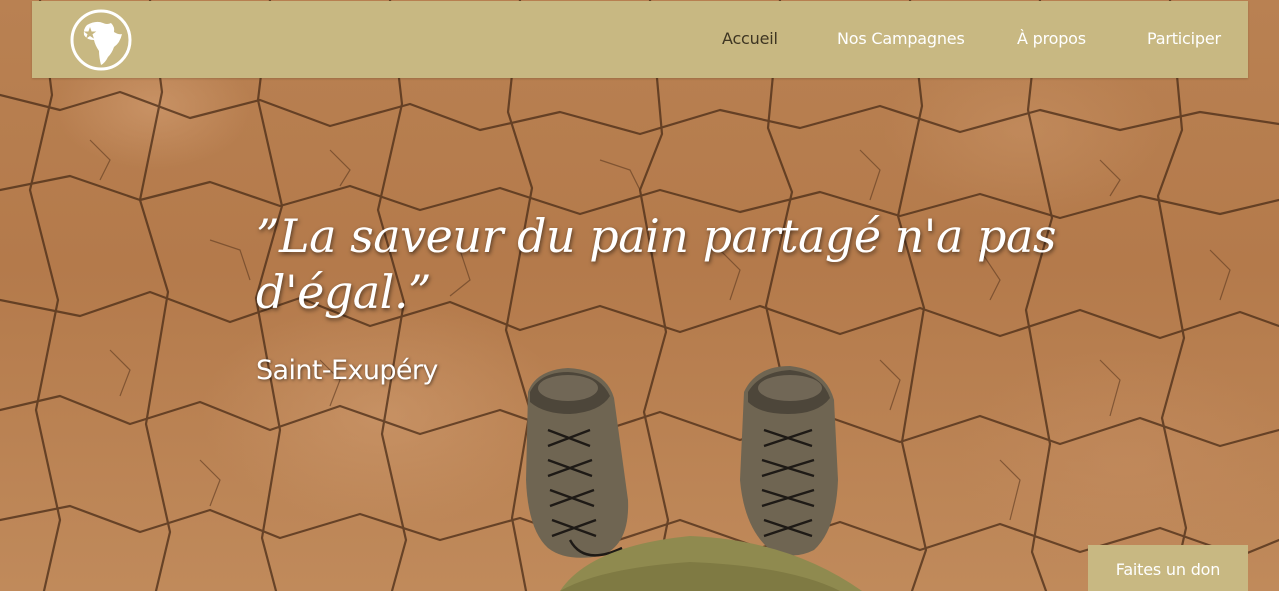  I want to click on nav-item-accueil: Accueil, so click(750, 39).